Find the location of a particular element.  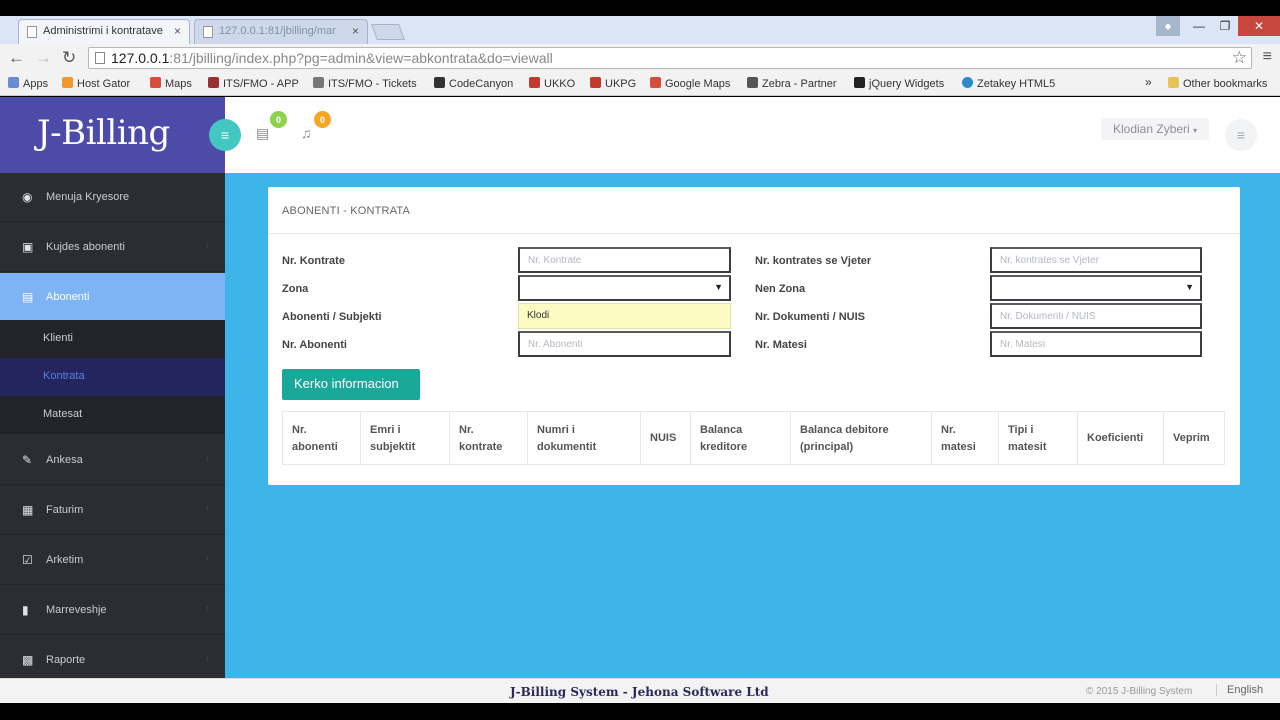

bookmark-zetakey: Zetakey HTML5 is located at coordinates (1008, 83).